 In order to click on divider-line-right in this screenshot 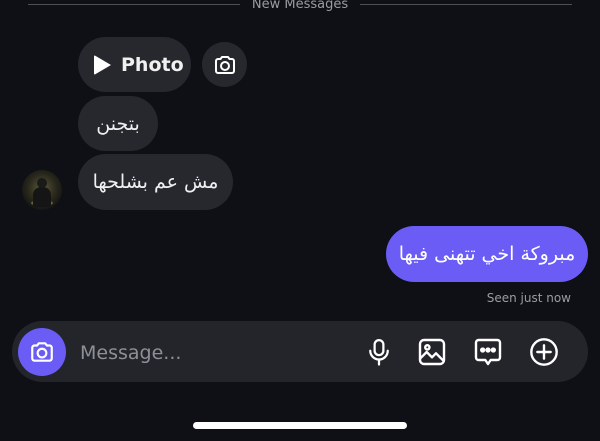, I will do `click(466, 4)`.